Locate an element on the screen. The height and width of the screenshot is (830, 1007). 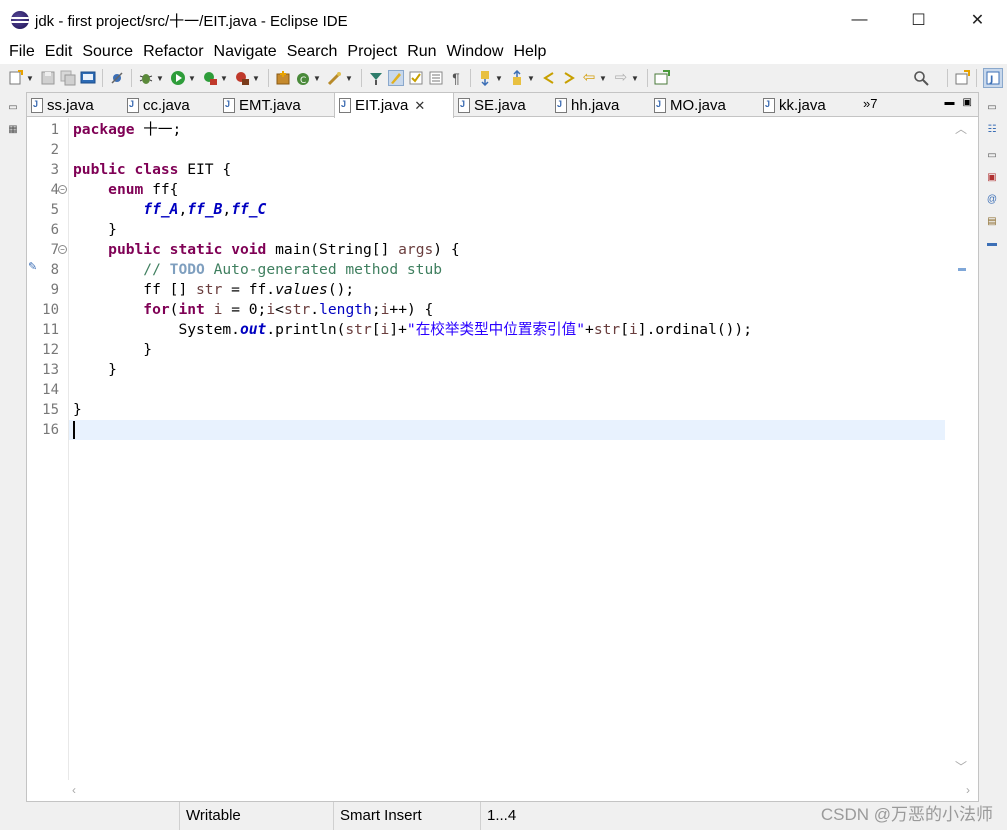
menu-search: Search is located at coordinates (312, 52).